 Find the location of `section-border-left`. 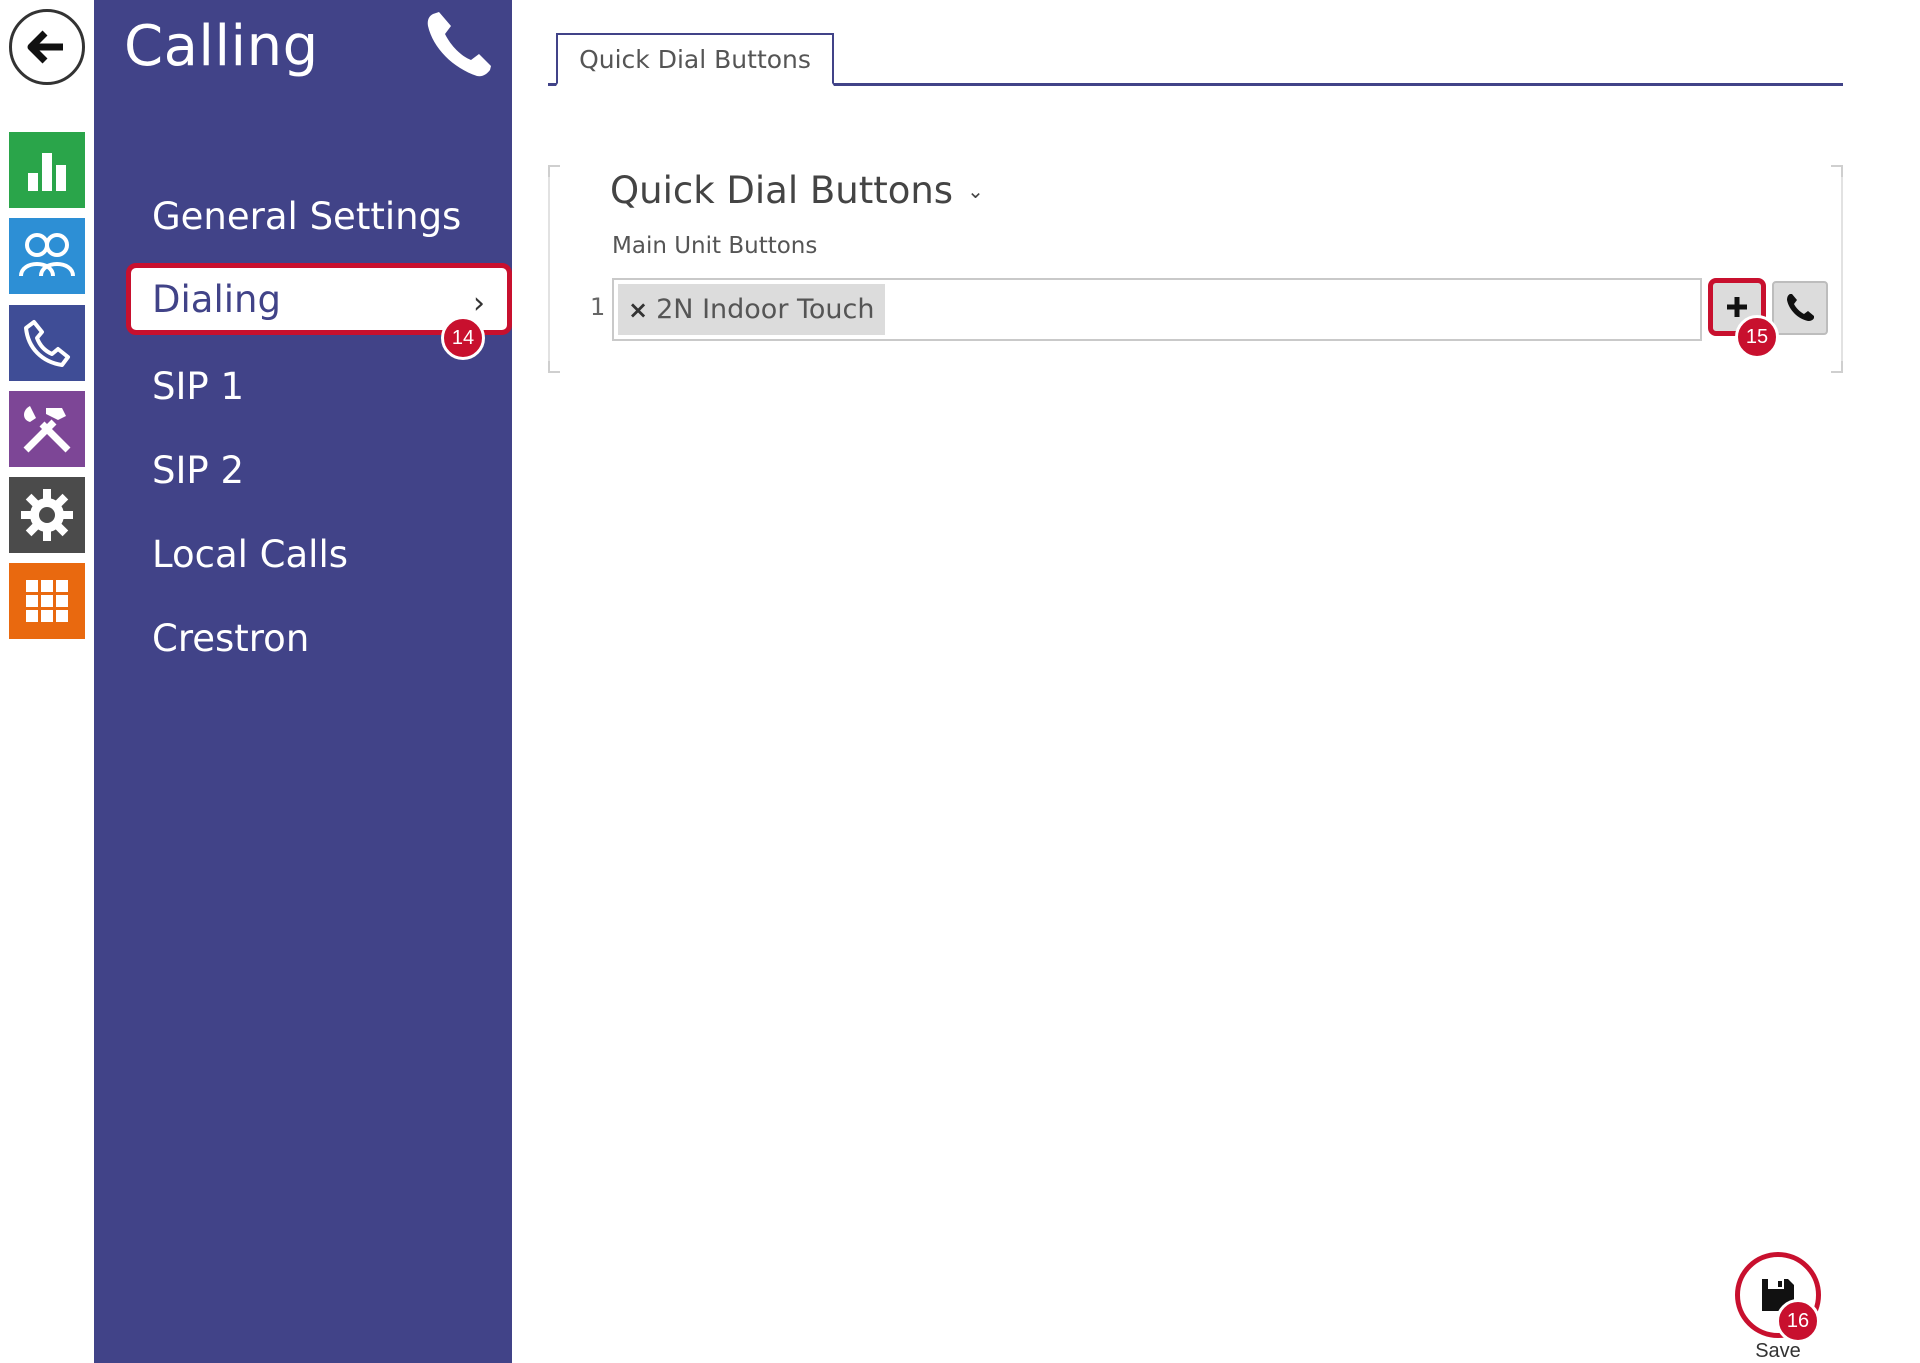

section-border-left is located at coordinates (549, 269).